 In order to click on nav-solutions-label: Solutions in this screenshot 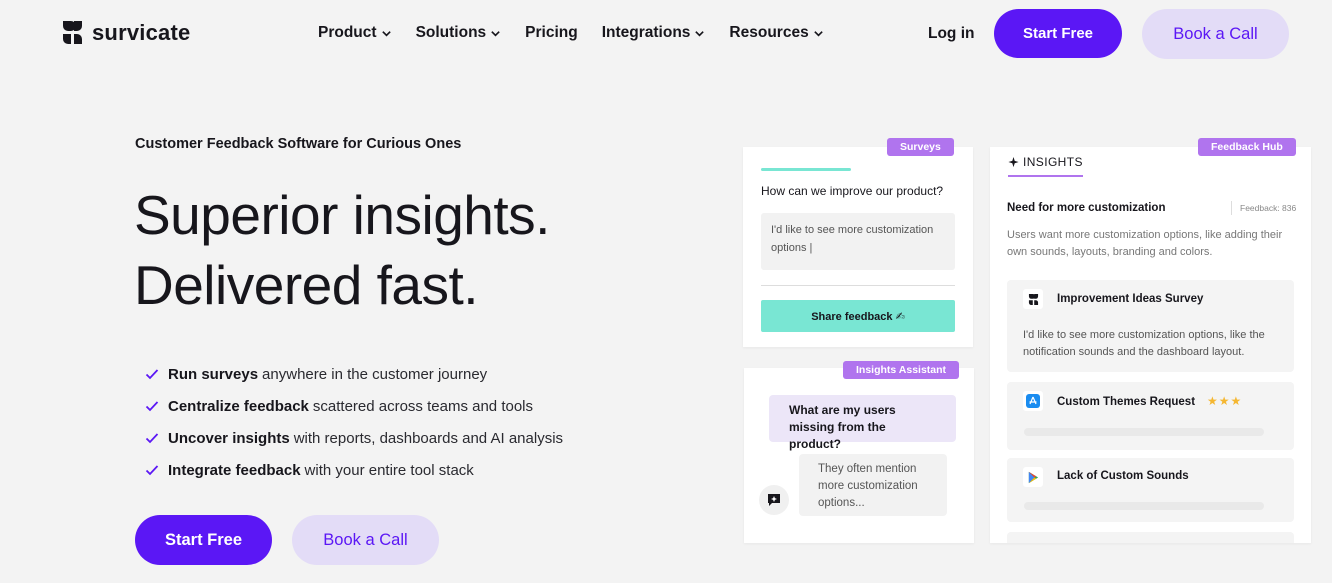, I will do `click(451, 32)`.